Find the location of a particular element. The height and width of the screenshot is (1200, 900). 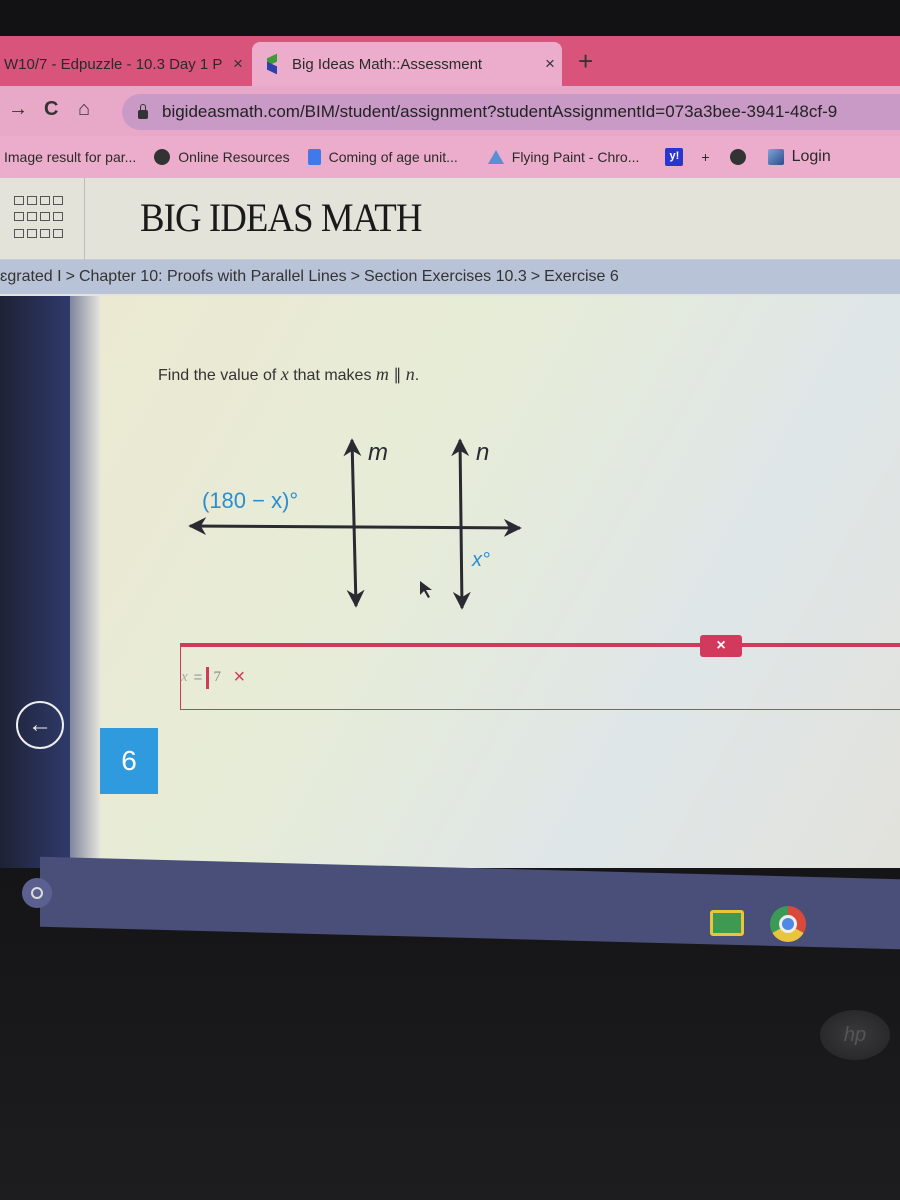

mouse-cursor-icon is located at coordinates (426, 589).